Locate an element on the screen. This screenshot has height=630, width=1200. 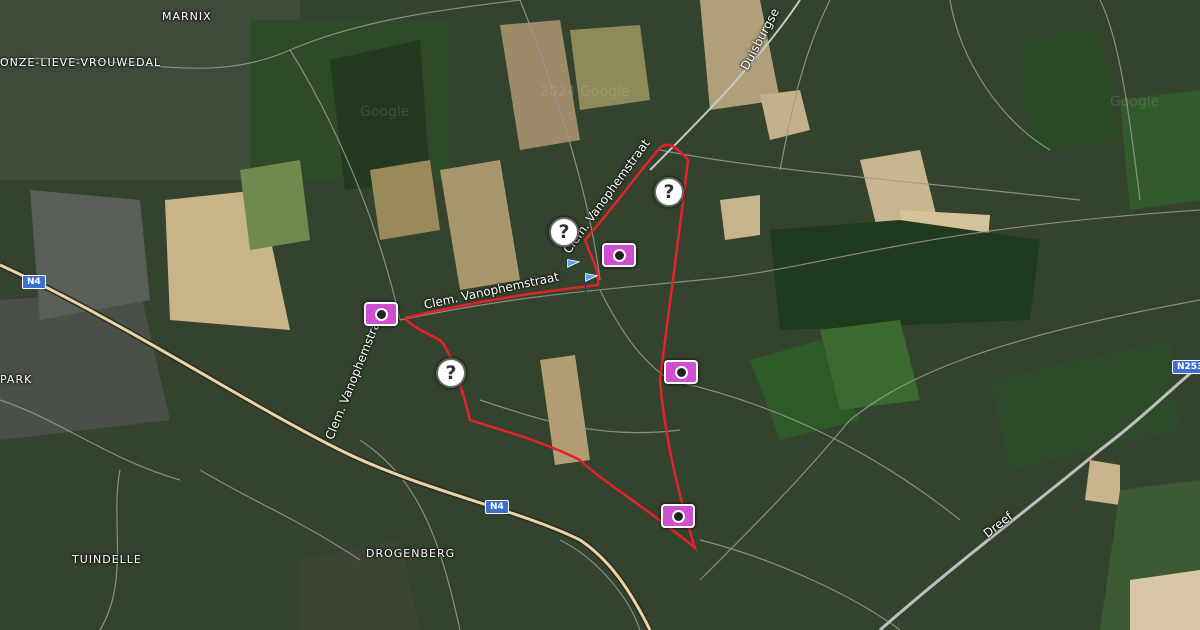
place-label-onze-lieve-vrouwedal: ONZE-LIEVE-VROUWEDAL is located at coordinates (81, 62).